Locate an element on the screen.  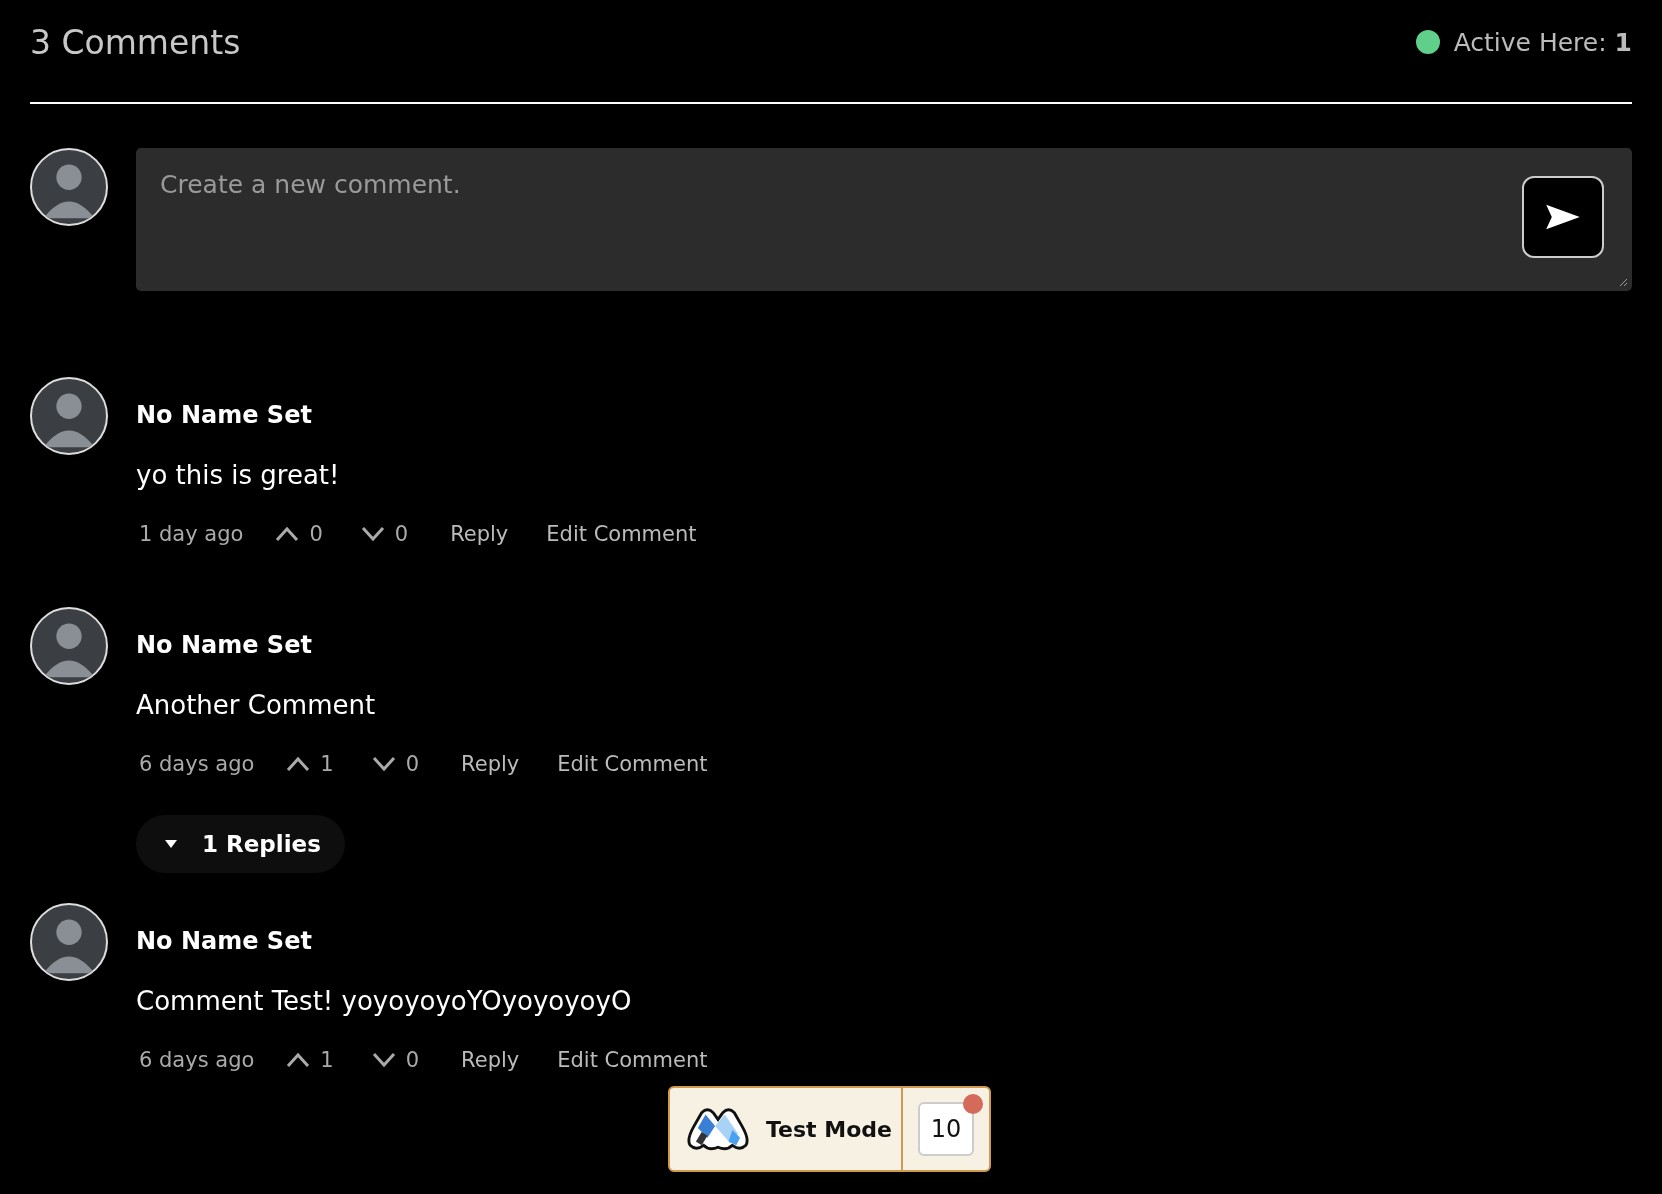
test-mode-label: Test Mode is located at coordinates (829, 1129).